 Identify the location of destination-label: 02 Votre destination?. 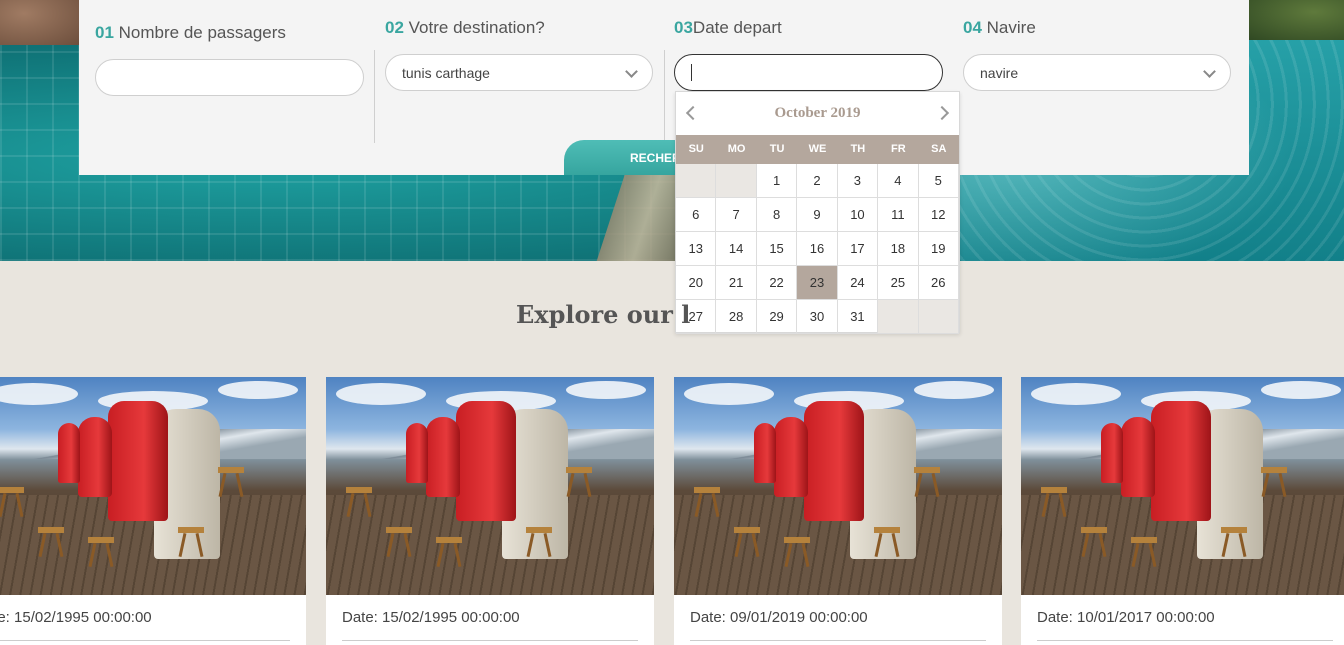
(465, 27).